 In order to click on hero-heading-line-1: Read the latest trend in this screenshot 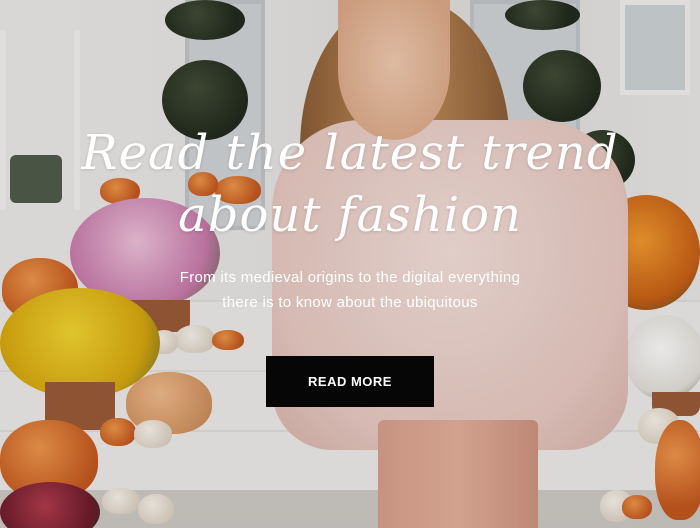, I will do `click(350, 153)`.